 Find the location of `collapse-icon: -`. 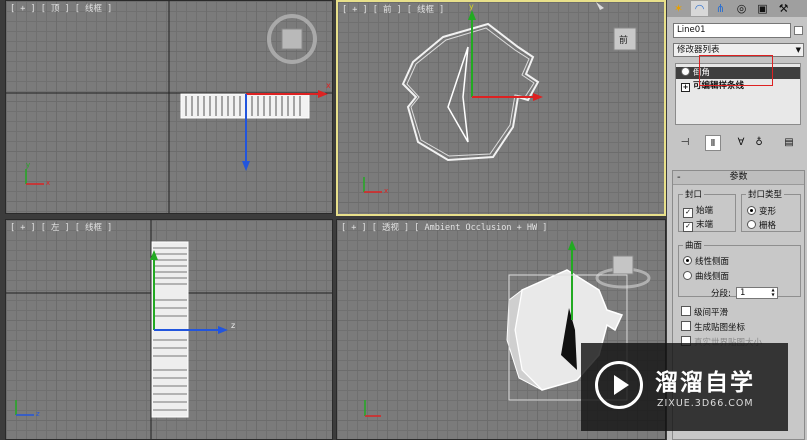

collapse-icon: - is located at coordinates (679, 177).